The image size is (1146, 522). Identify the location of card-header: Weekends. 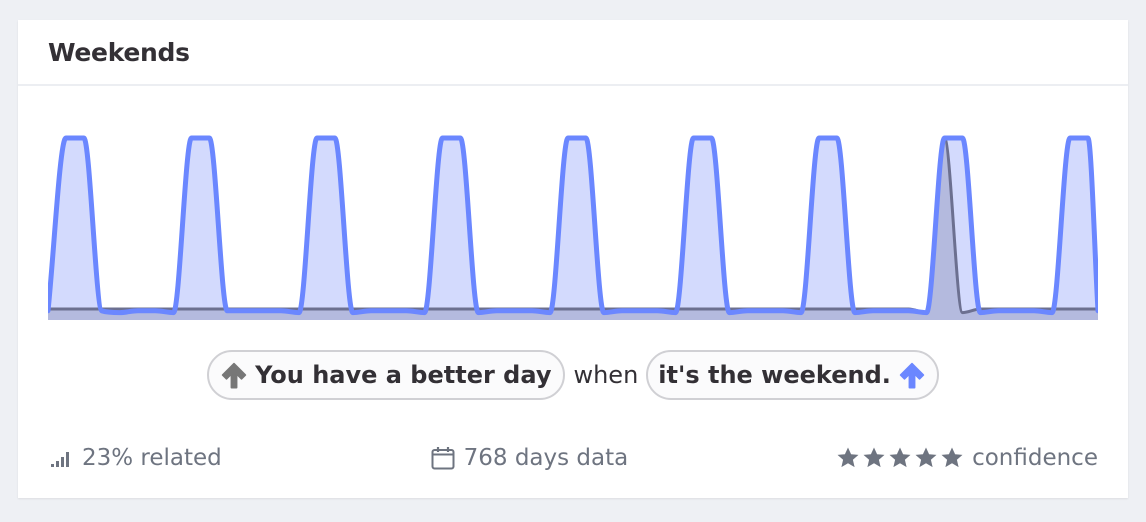
(573, 53).